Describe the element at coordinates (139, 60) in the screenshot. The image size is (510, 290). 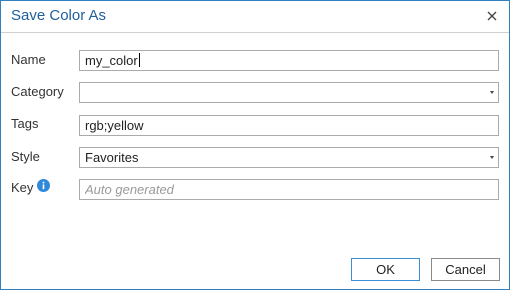
I see `text-caret` at that location.